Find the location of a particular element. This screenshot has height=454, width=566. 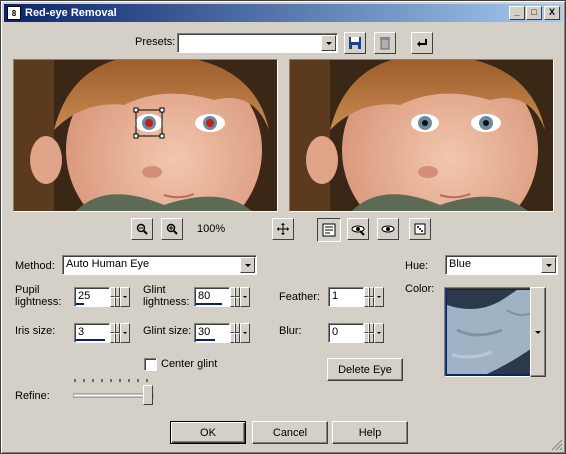

pupil-lightness-level-bar is located at coordinates (80, 304).